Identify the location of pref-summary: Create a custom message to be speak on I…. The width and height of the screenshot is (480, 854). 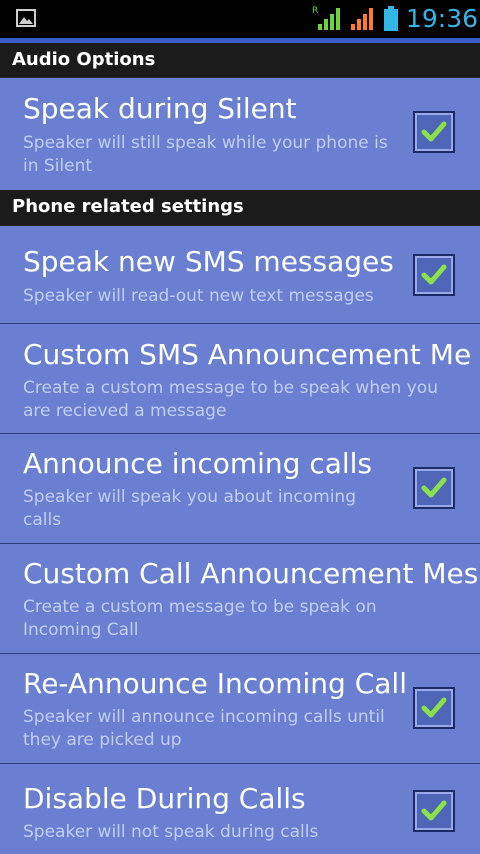
(200, 618).